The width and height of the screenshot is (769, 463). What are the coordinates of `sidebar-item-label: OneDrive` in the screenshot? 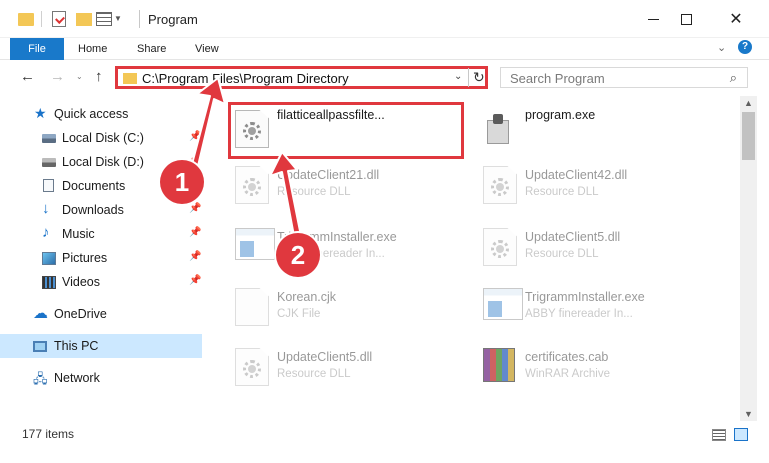 It's located at (80, 314).